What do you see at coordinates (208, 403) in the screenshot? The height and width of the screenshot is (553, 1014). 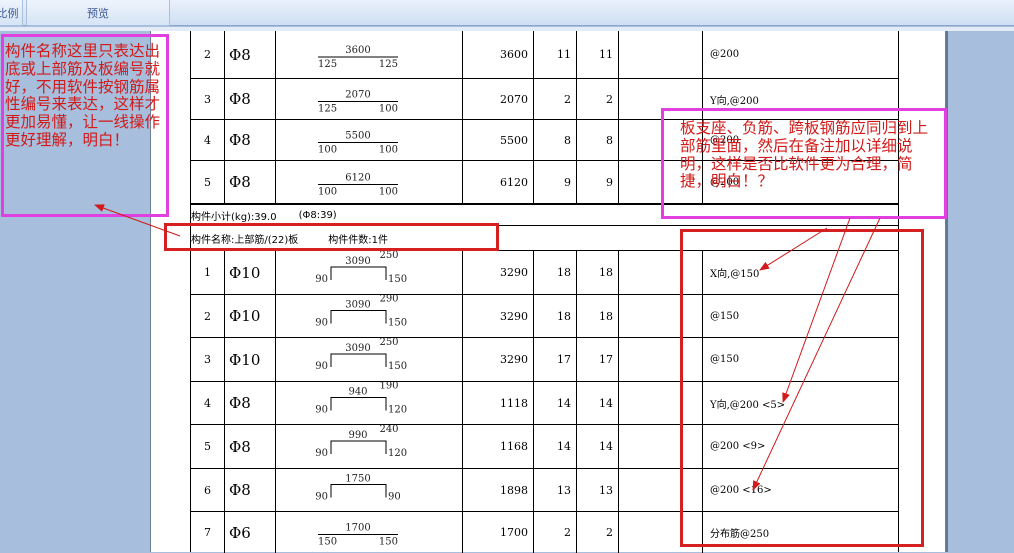 I see `cell-idx: 4` at bounding box center [208, 403].